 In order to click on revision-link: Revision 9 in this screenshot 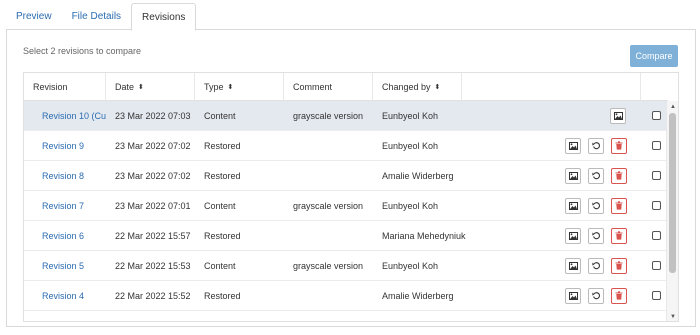, I will do `click(65, 146)`.